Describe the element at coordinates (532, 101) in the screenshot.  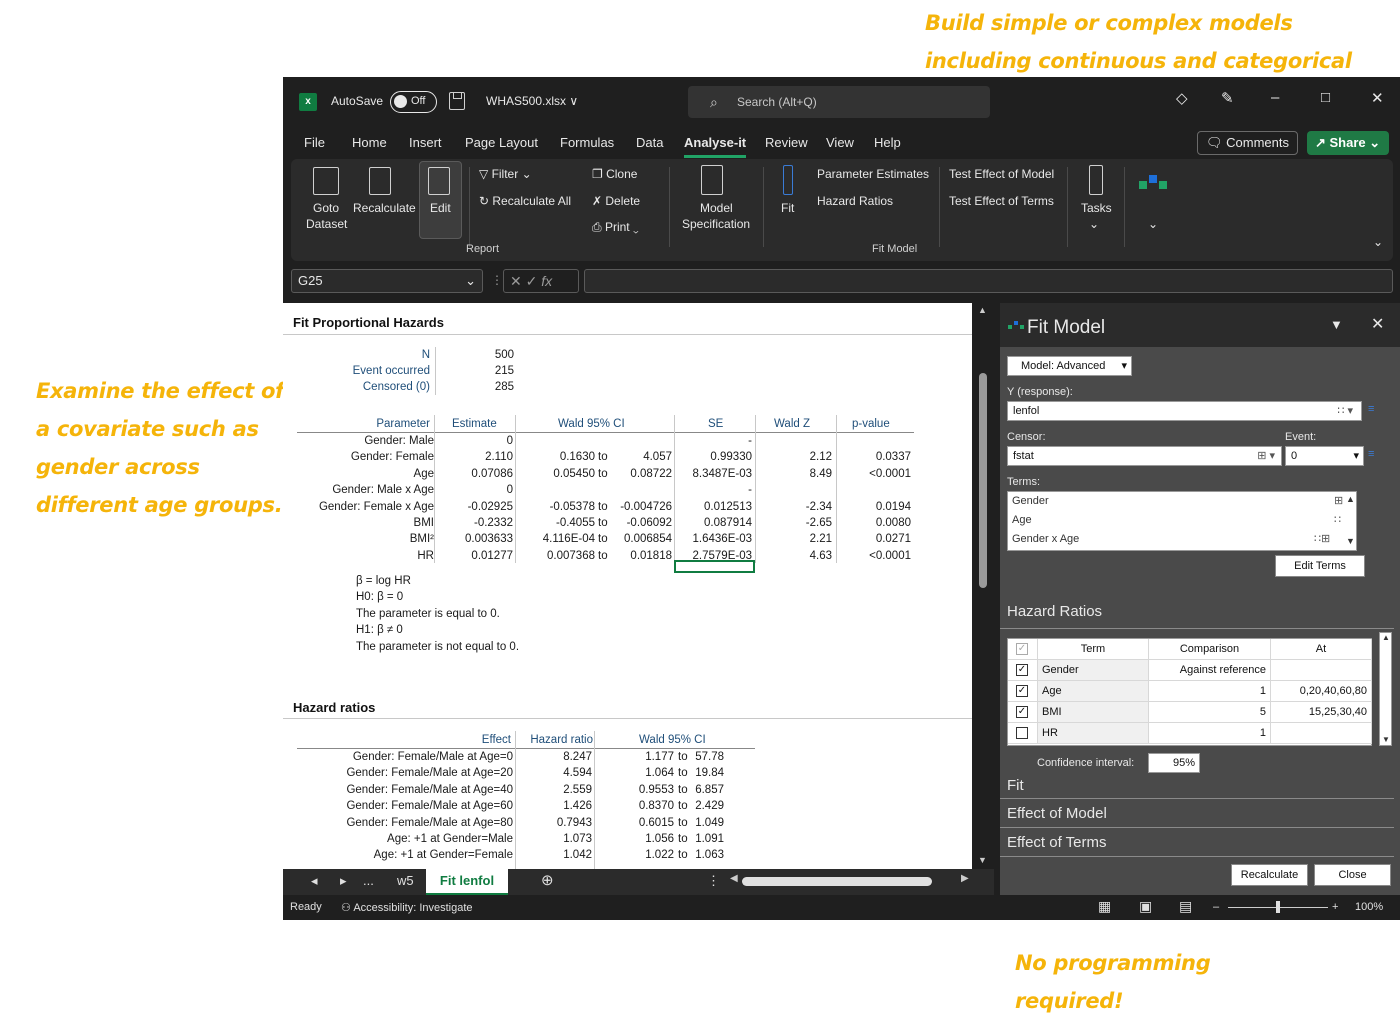
I see `file-name: WHAS500.xlsx ∨` at that location.